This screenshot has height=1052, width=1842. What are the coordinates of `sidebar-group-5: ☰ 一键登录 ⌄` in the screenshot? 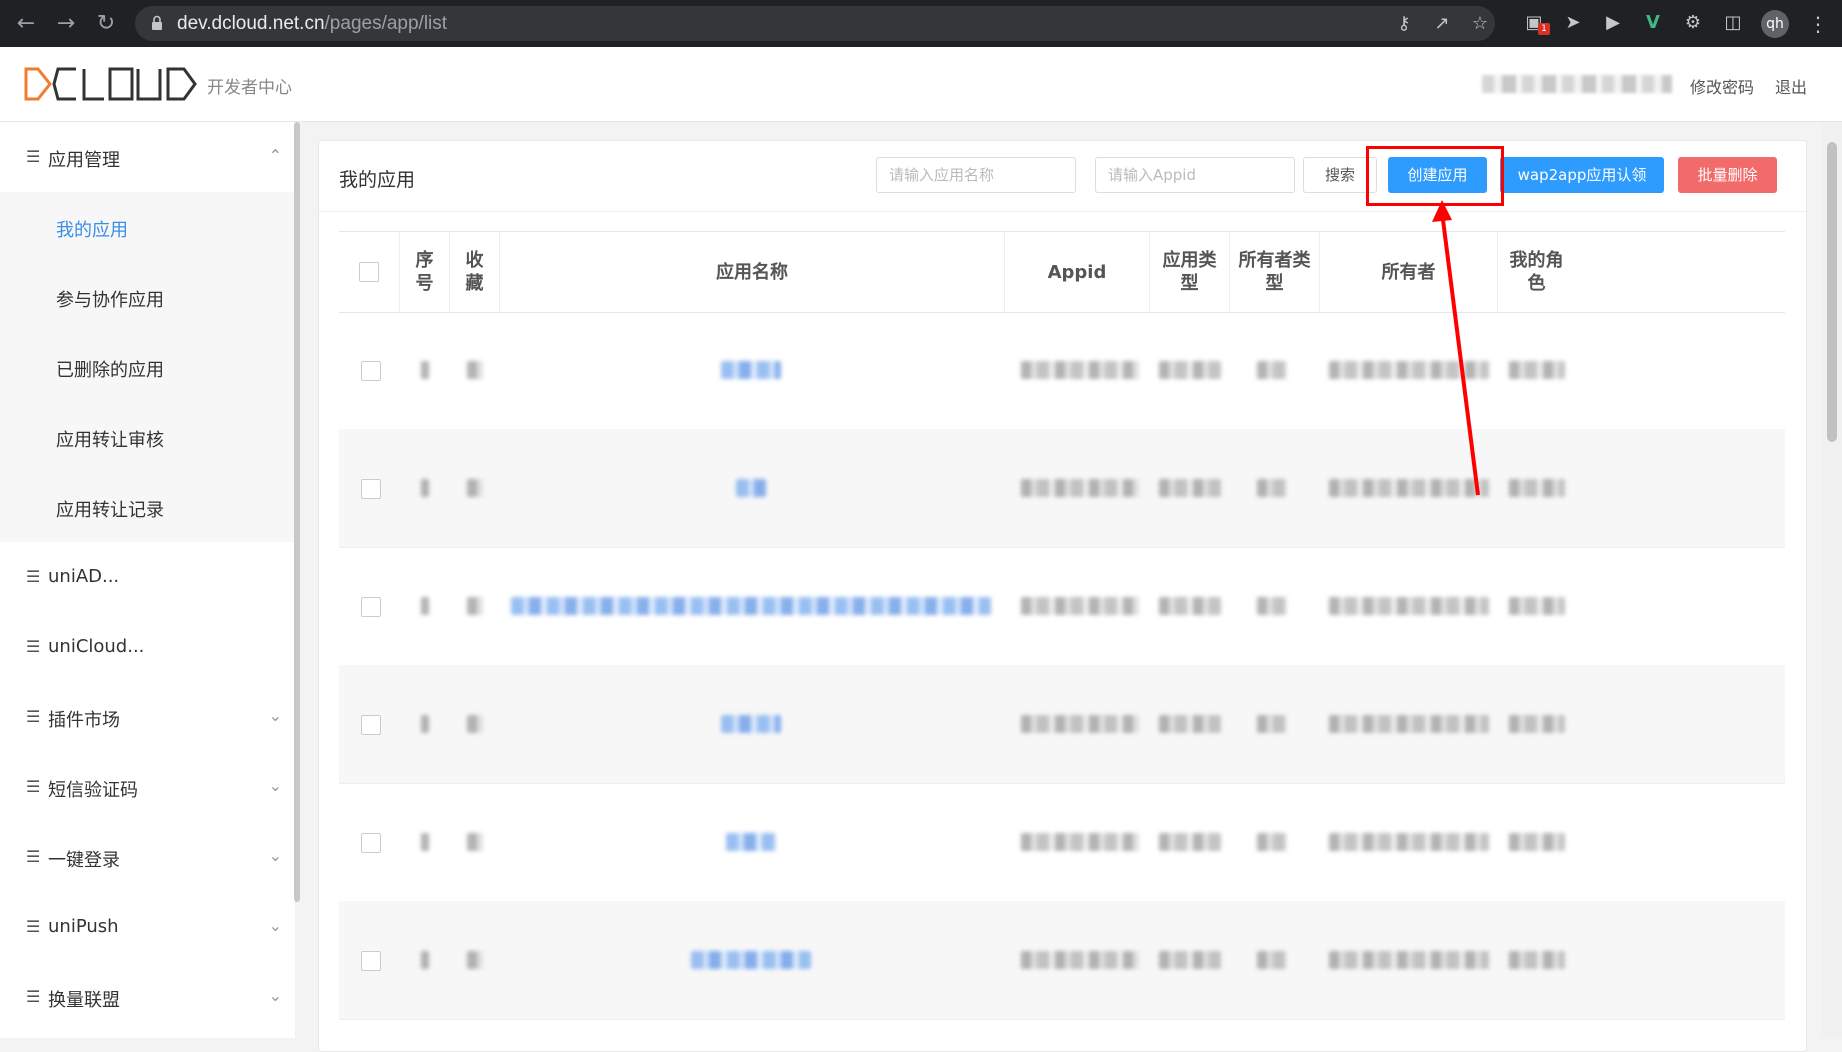 It's located at (147, 857).